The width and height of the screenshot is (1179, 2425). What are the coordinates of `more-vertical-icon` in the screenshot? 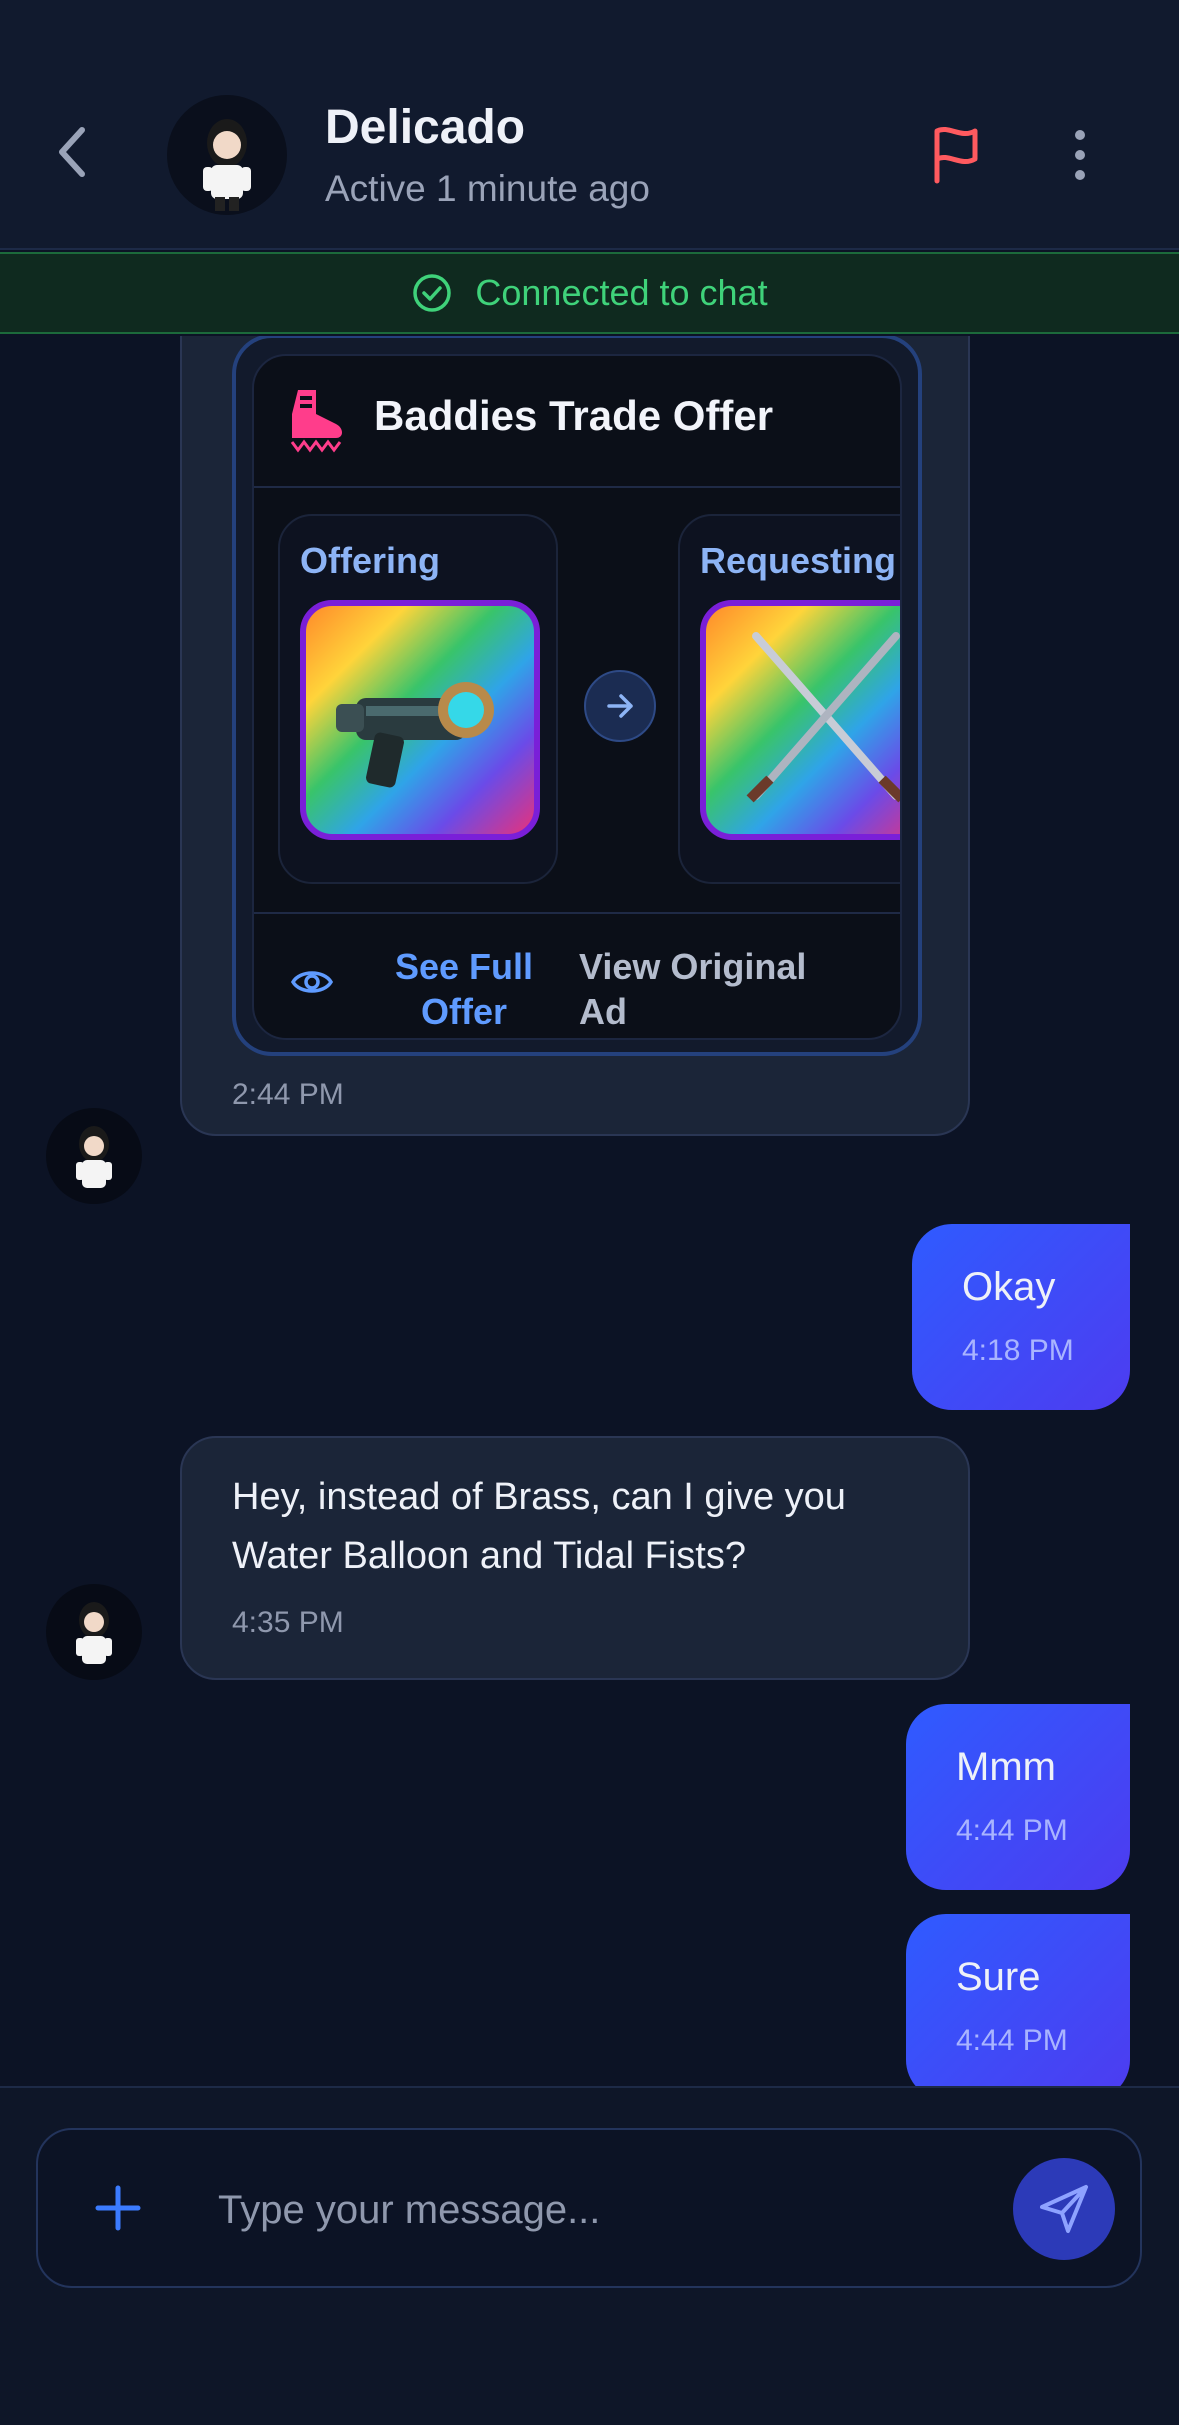 It's located at (1080, 155).